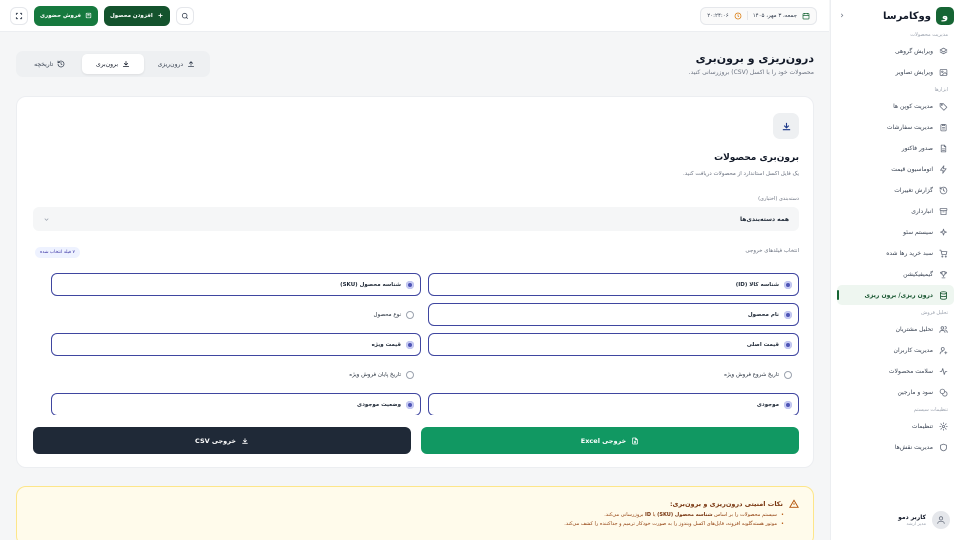 Image resolution: width=960 pixels, height=540 pixels. I want to click on tab-item: درون‌ریزی, so click(176, 64).